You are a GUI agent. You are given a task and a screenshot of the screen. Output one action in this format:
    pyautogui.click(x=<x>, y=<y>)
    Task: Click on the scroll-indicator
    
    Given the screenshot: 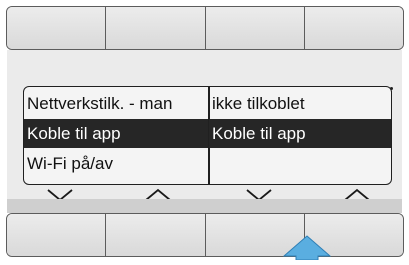 What is the action you would take?
    pyautogui.click(x=391, y=88)
    